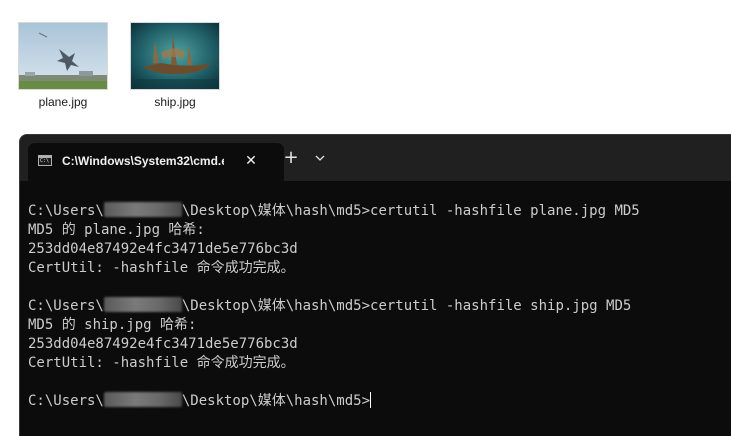  Describe the element at coordinates (371, 400) in the screenshot. I see `text-cursor` at that location.